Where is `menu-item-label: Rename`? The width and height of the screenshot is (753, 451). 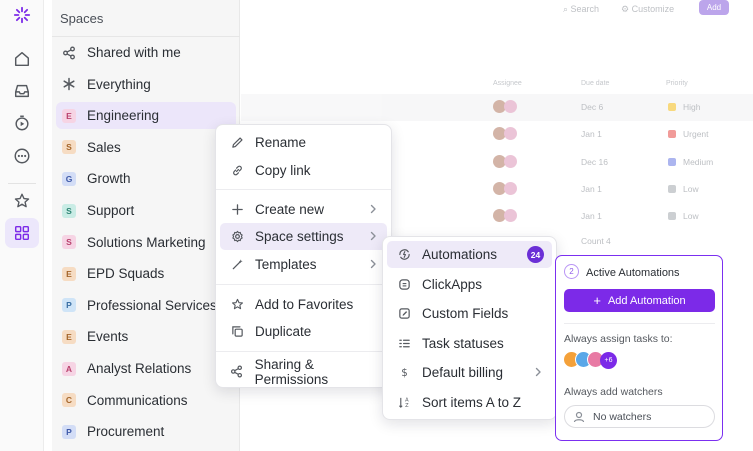 menu-item-label: Rename is located at coordinates (281, 142).